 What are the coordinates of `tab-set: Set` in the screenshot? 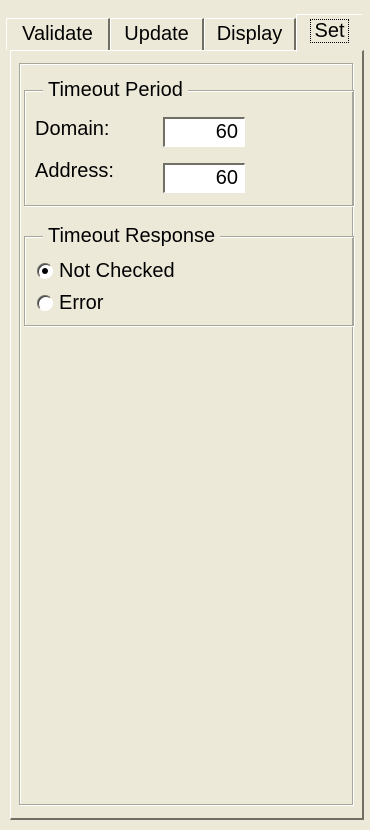 It's located at (329, 33).